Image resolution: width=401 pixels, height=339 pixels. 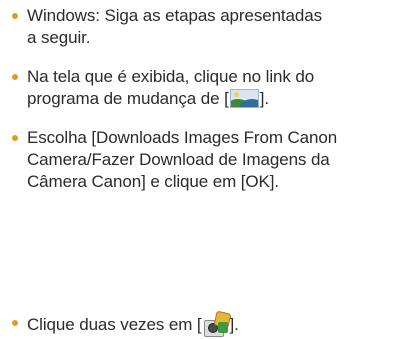 I want to click on list-item-line: Windows: Siga as etapas apresentadas, so click(x=175, y=15).